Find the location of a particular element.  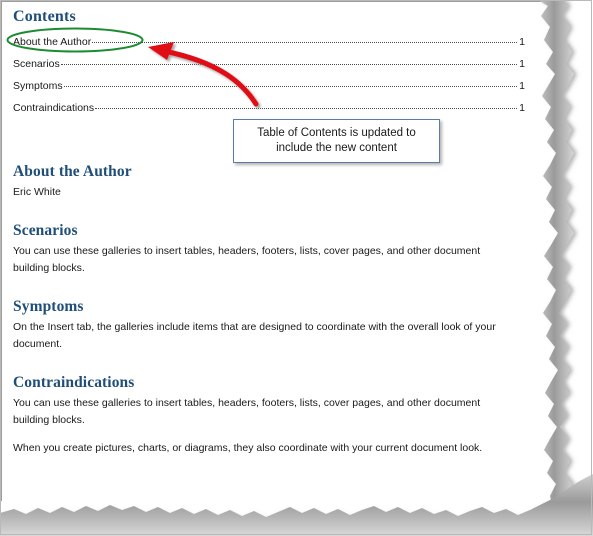

toc-entry-label: Symptoms is located at coordinates (38, 86).